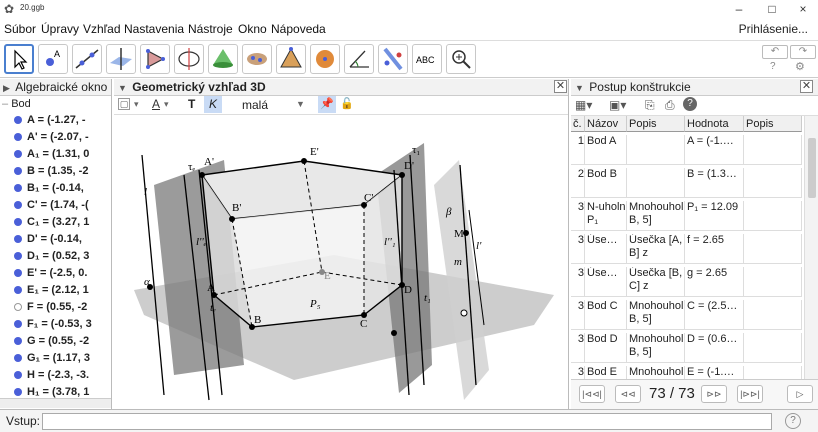 The width and height of the screenshot is (818, 432). I want to click on point-tool-button: A, so click(53, 59).